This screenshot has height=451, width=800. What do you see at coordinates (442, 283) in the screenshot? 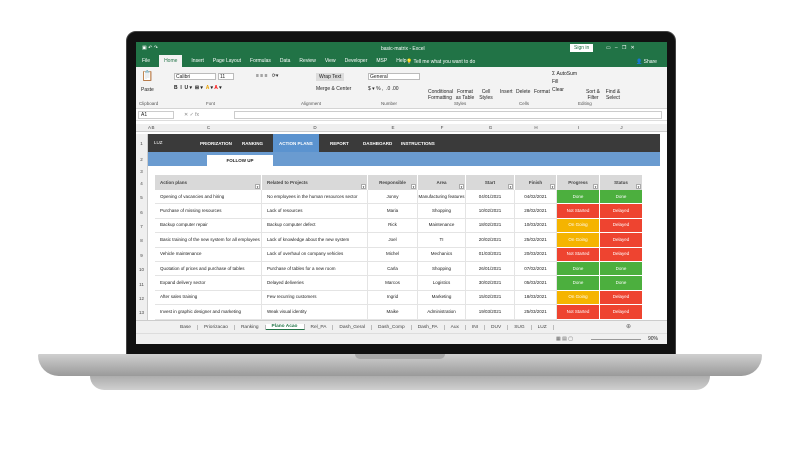
I see `table-cell: Logistics` at bounding box center [442, 283].